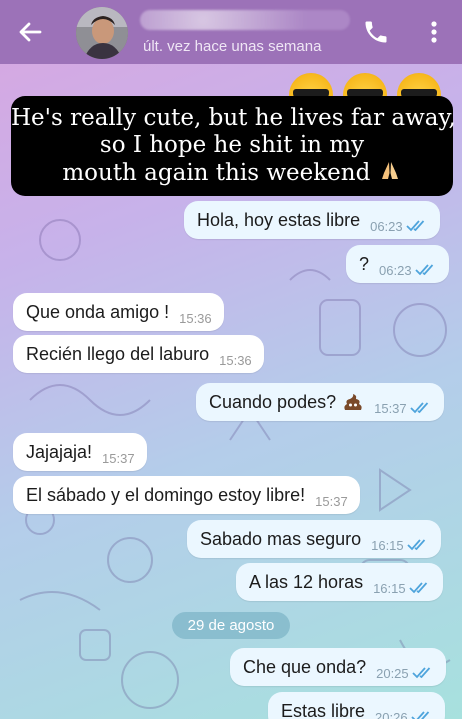 The height and width of the screenshot is (719, 462). I want to click on phone-icon, so click(376, 32).